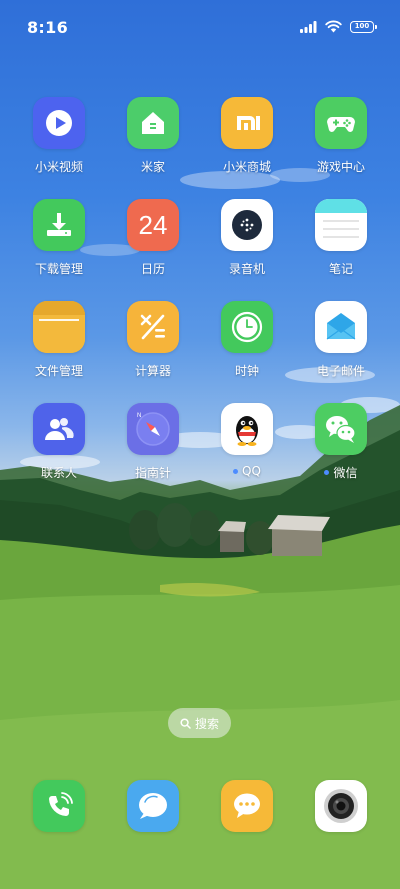  I want to click on home-icon, so click(153, 123).